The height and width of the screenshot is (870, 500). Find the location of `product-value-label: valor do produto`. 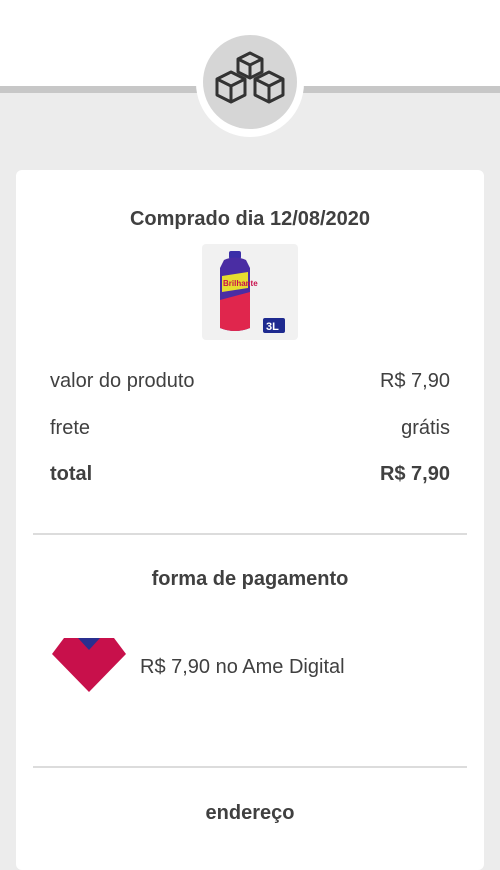

product-value-label: valor do produto is located at coordinates (122, 381).